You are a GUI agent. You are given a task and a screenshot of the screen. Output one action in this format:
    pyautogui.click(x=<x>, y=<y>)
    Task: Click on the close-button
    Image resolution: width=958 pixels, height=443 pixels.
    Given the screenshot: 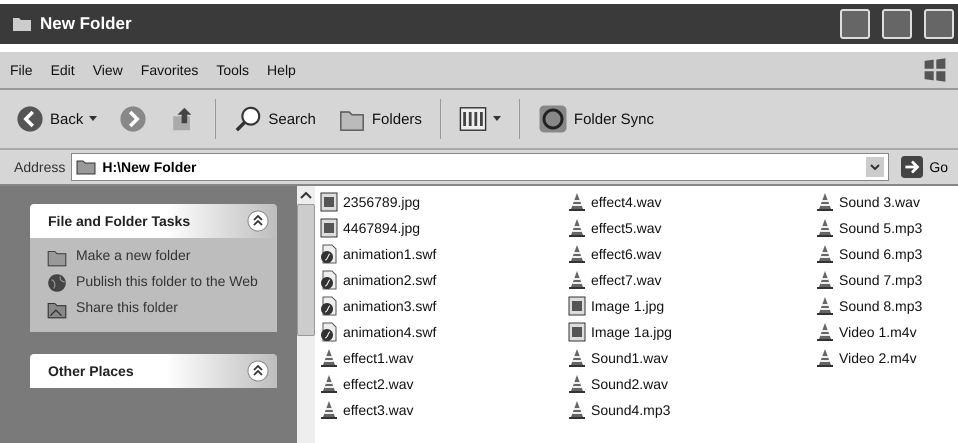 What is the action you would take?
    pyautogui.click(x=939, y=24)
    